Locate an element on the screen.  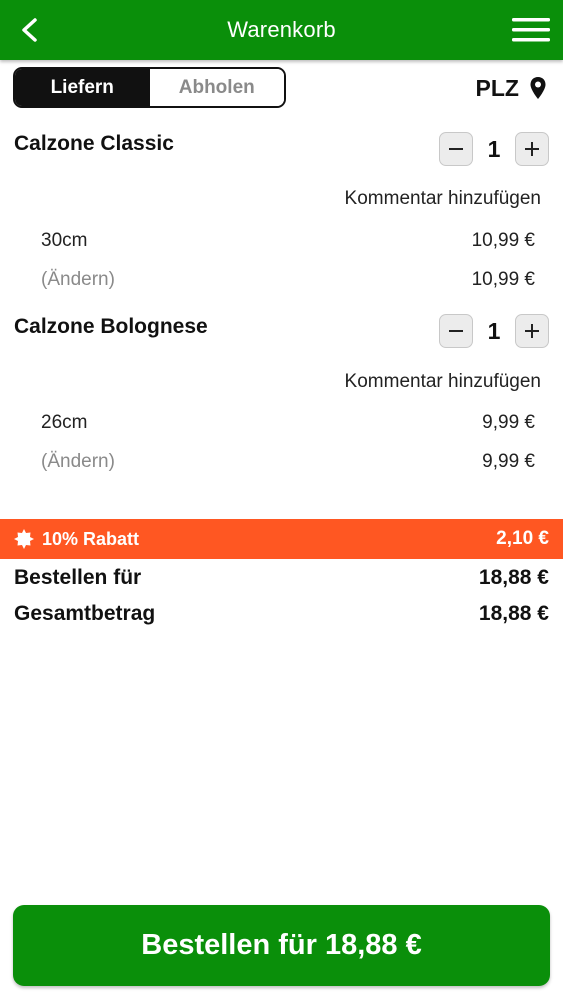
grand-total-row: Gesamtbetrag 18,88 € is located at coordinates (281, 614).